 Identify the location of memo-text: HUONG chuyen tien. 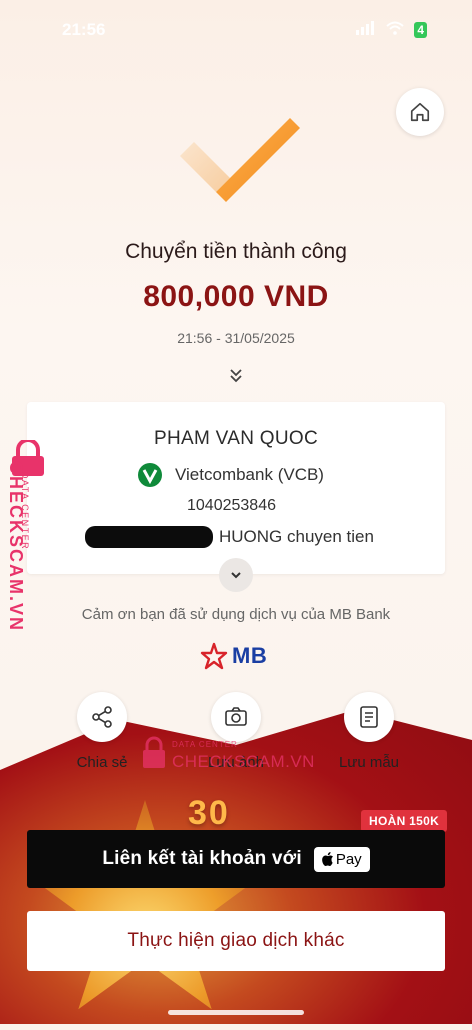
(296, 536).